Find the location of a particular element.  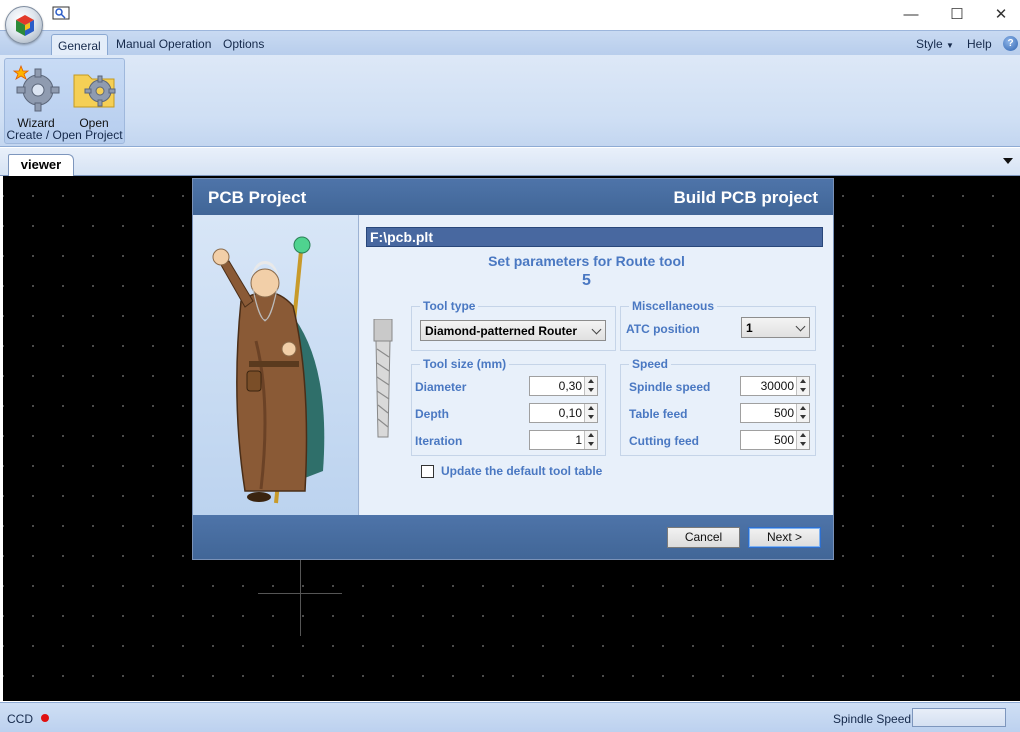

depth-value: 0,10 is located at coordinates (570, 413).